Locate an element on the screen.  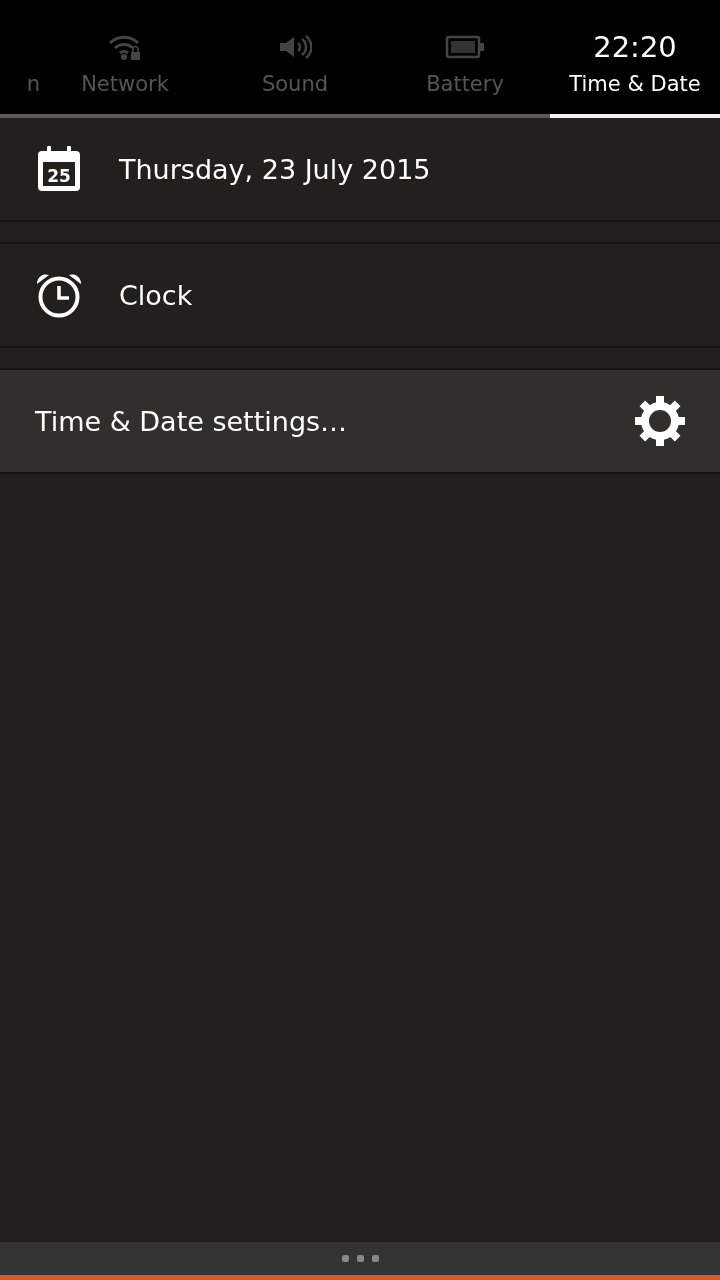
drag-handle is located at coordinates (360, 1258).